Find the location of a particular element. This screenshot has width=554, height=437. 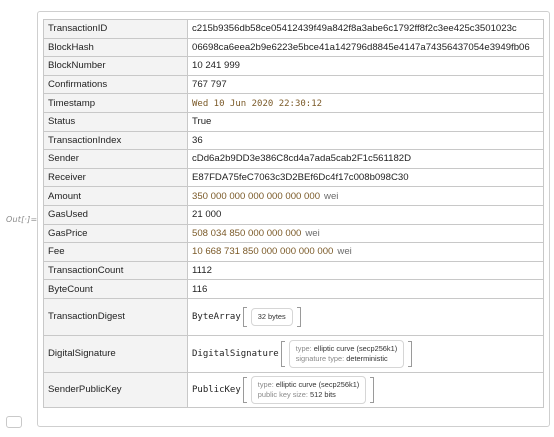

row-key: Sender is located at coordinates (115, 159).